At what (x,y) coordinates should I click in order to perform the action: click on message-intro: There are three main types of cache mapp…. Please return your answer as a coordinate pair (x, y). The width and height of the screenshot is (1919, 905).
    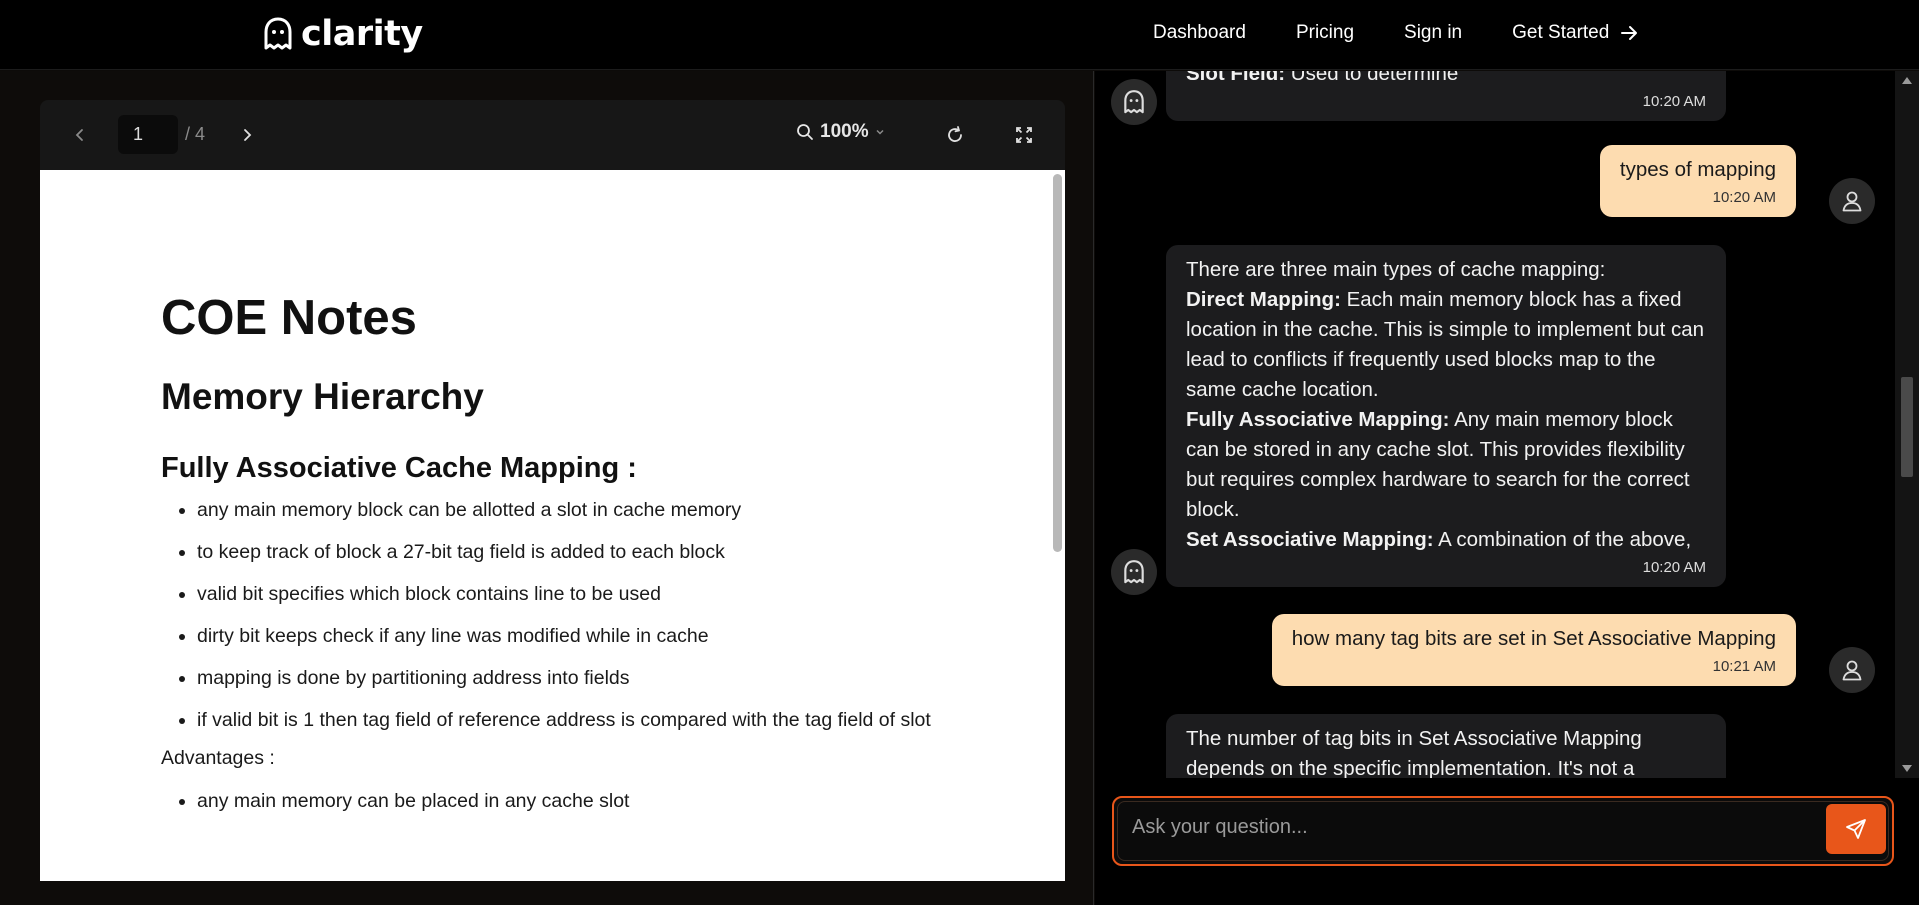
    Looking at the image, I should click on (1396, 269).